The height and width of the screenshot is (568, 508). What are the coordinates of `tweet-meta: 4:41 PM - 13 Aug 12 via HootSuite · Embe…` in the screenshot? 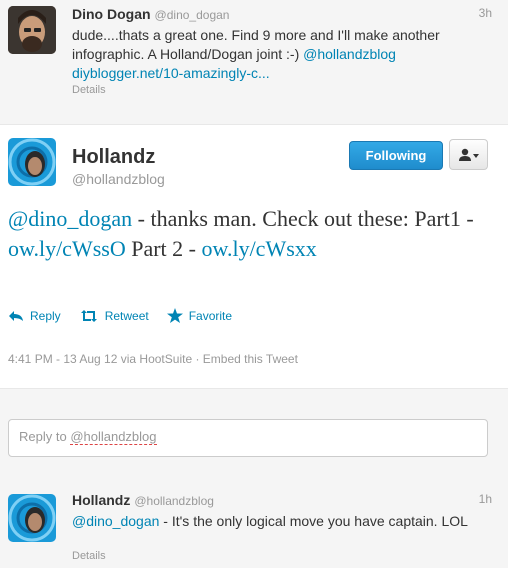 It's located at (153, 359).